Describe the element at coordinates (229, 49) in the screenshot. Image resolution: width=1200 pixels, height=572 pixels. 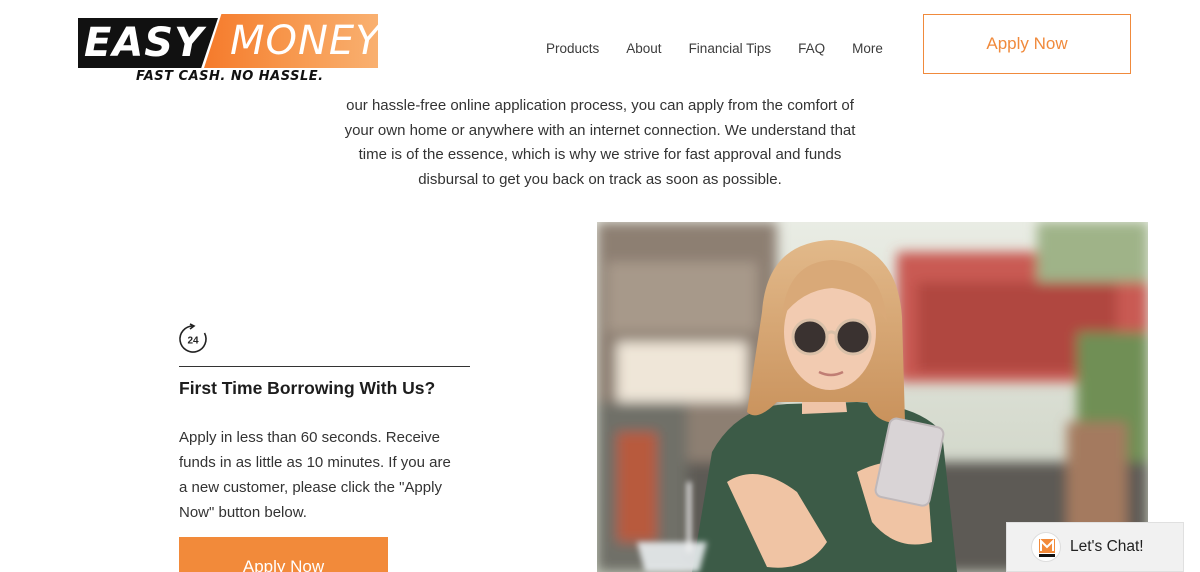
I see `logo: EASY MONEY FAST CASH. NO HASSLE.` at that location.